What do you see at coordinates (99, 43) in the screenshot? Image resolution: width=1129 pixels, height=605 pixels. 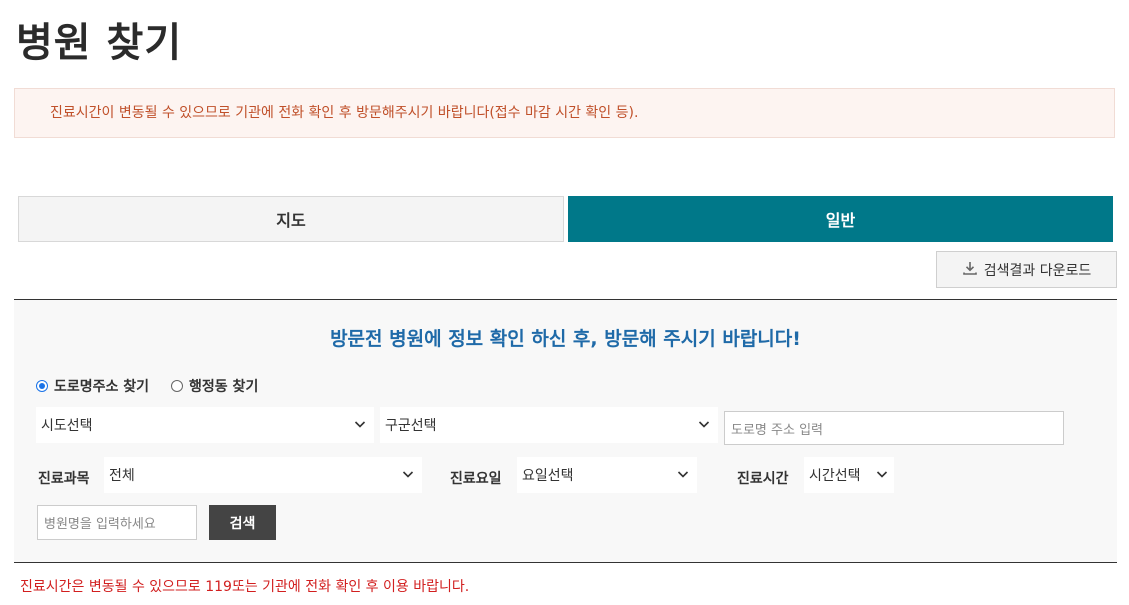 I see `page-title: 병원 찾기` at bounding box center [99, 43].